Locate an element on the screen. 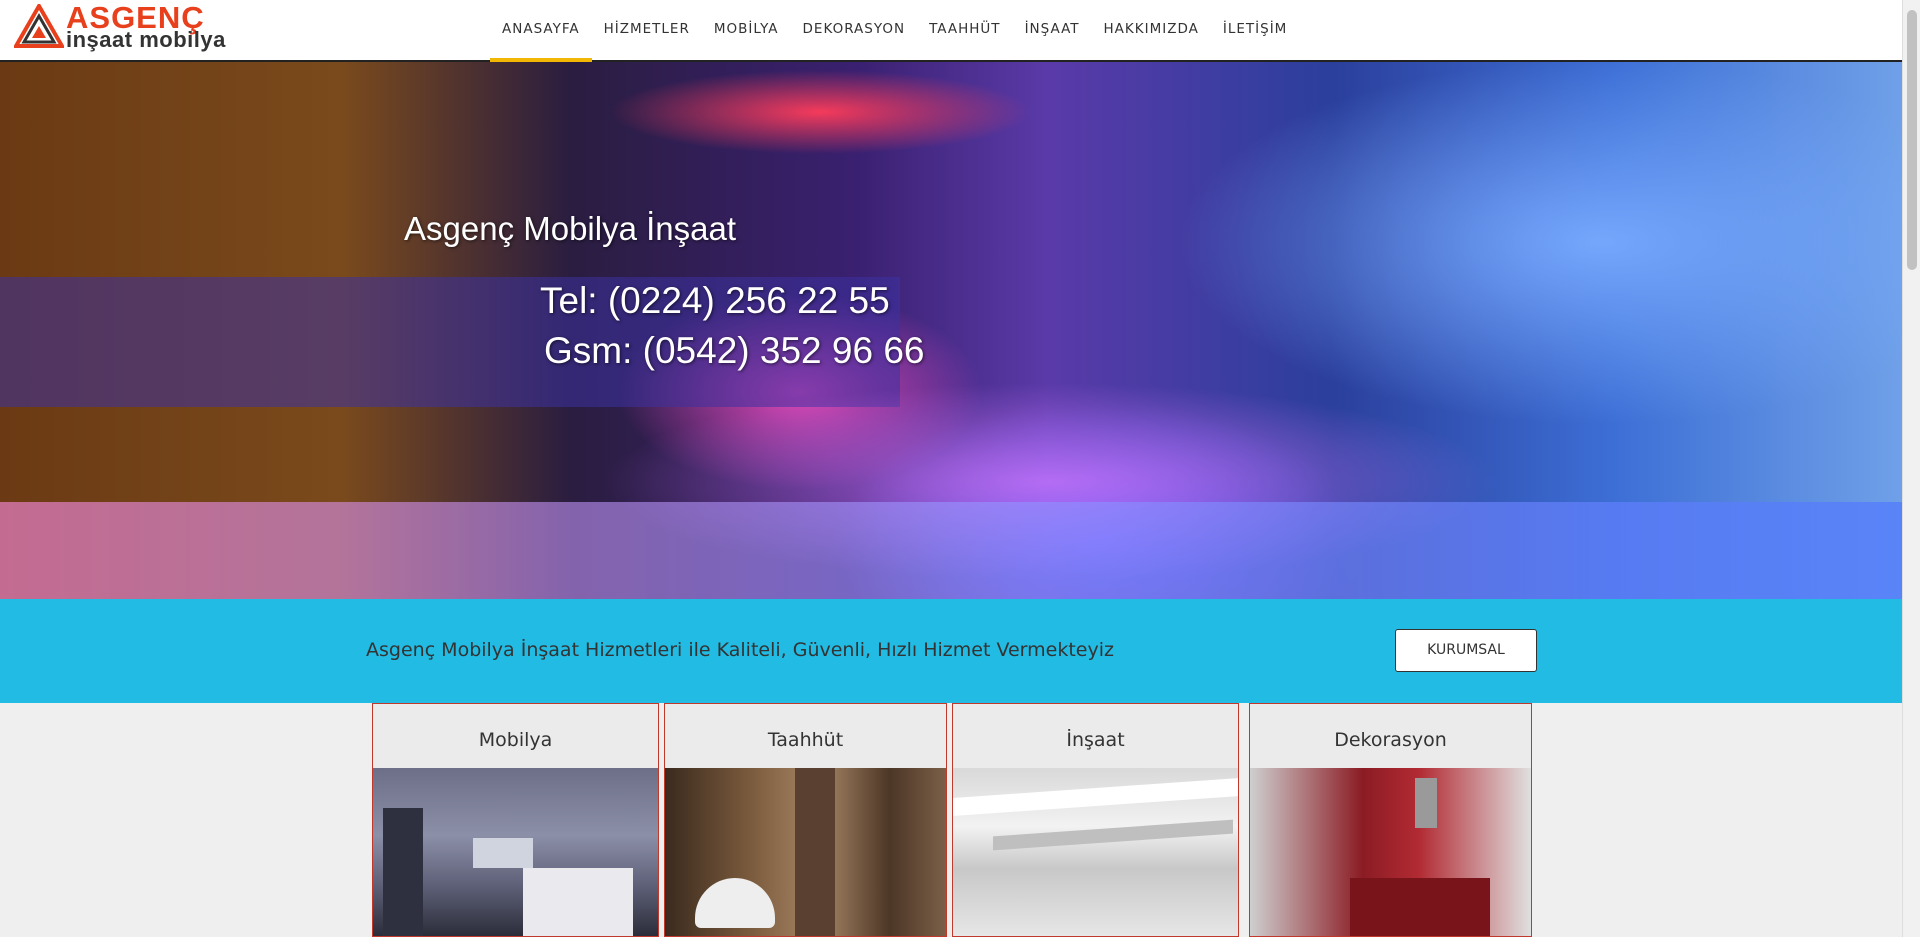  site-logo: ASGENÇ inşaat mobilya is located at coordinates (129, 26).